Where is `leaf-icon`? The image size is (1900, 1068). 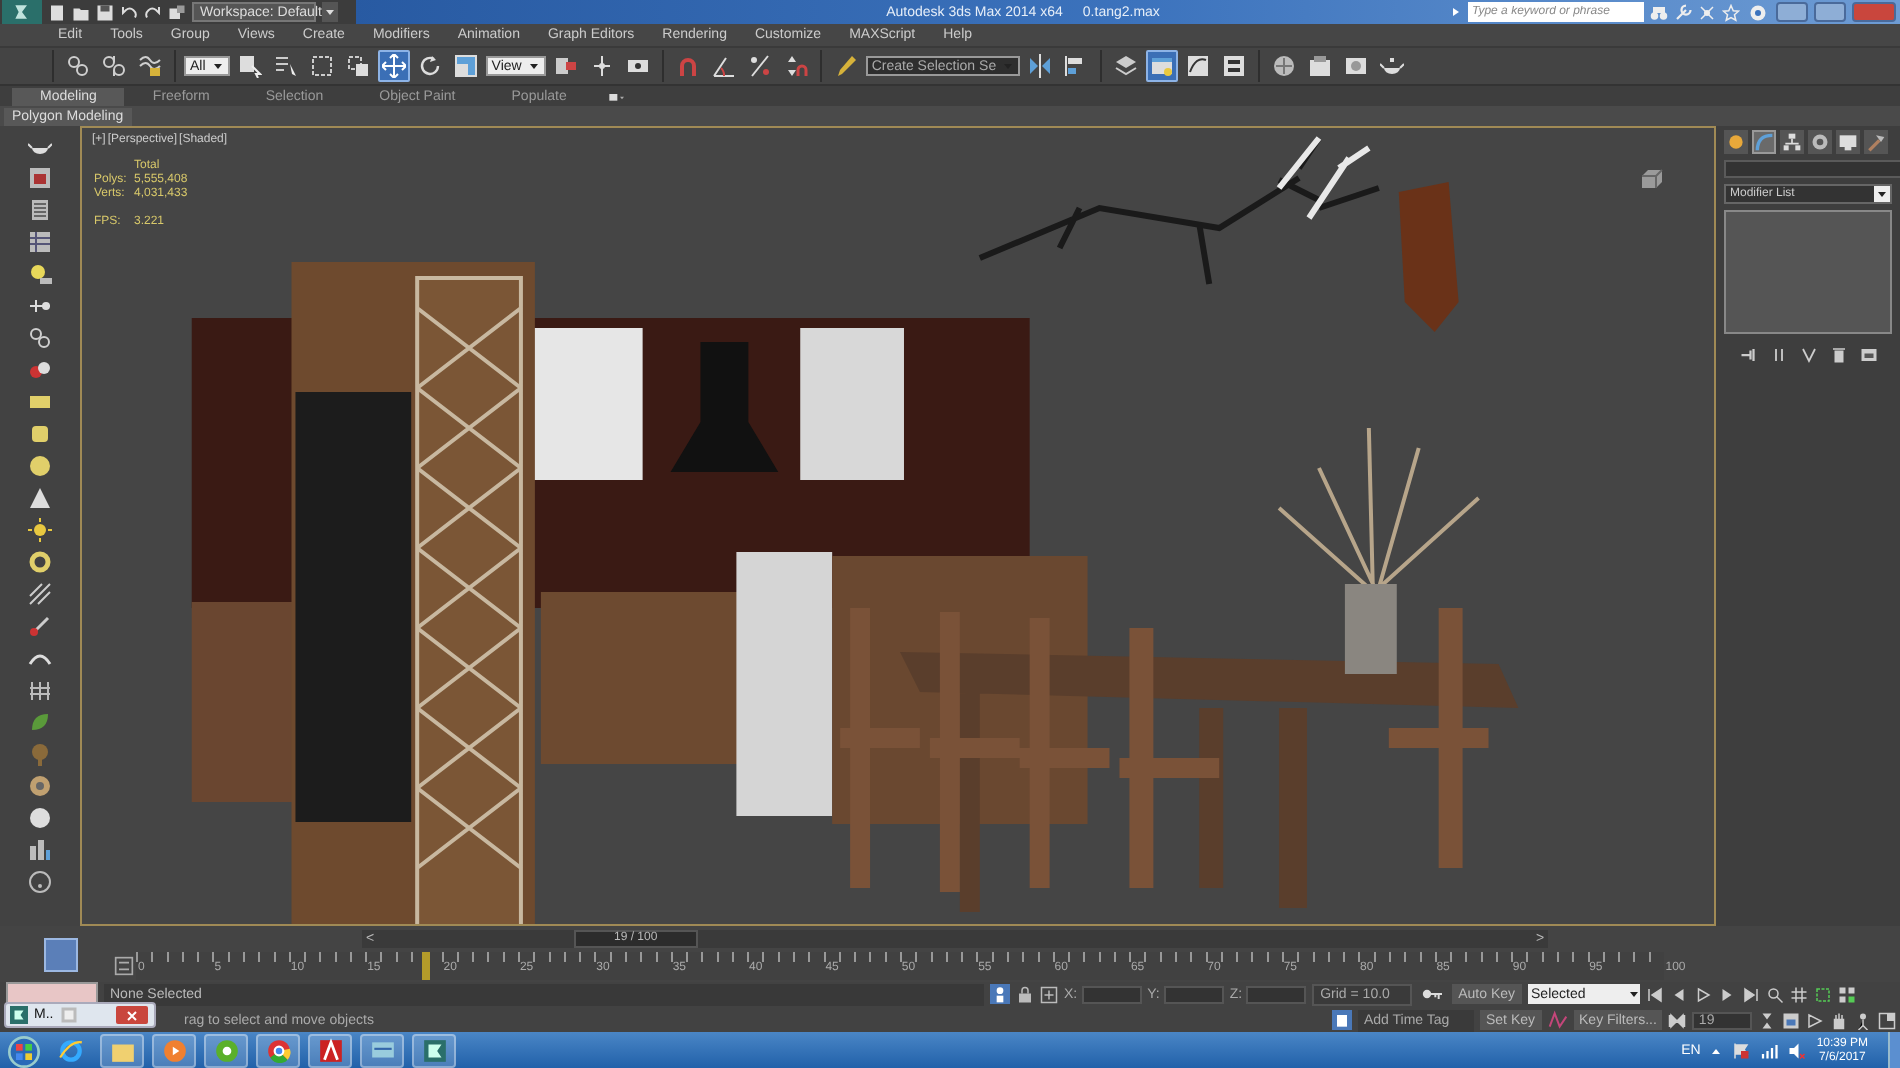 leaf-icon is located at coordinates (40, 722).